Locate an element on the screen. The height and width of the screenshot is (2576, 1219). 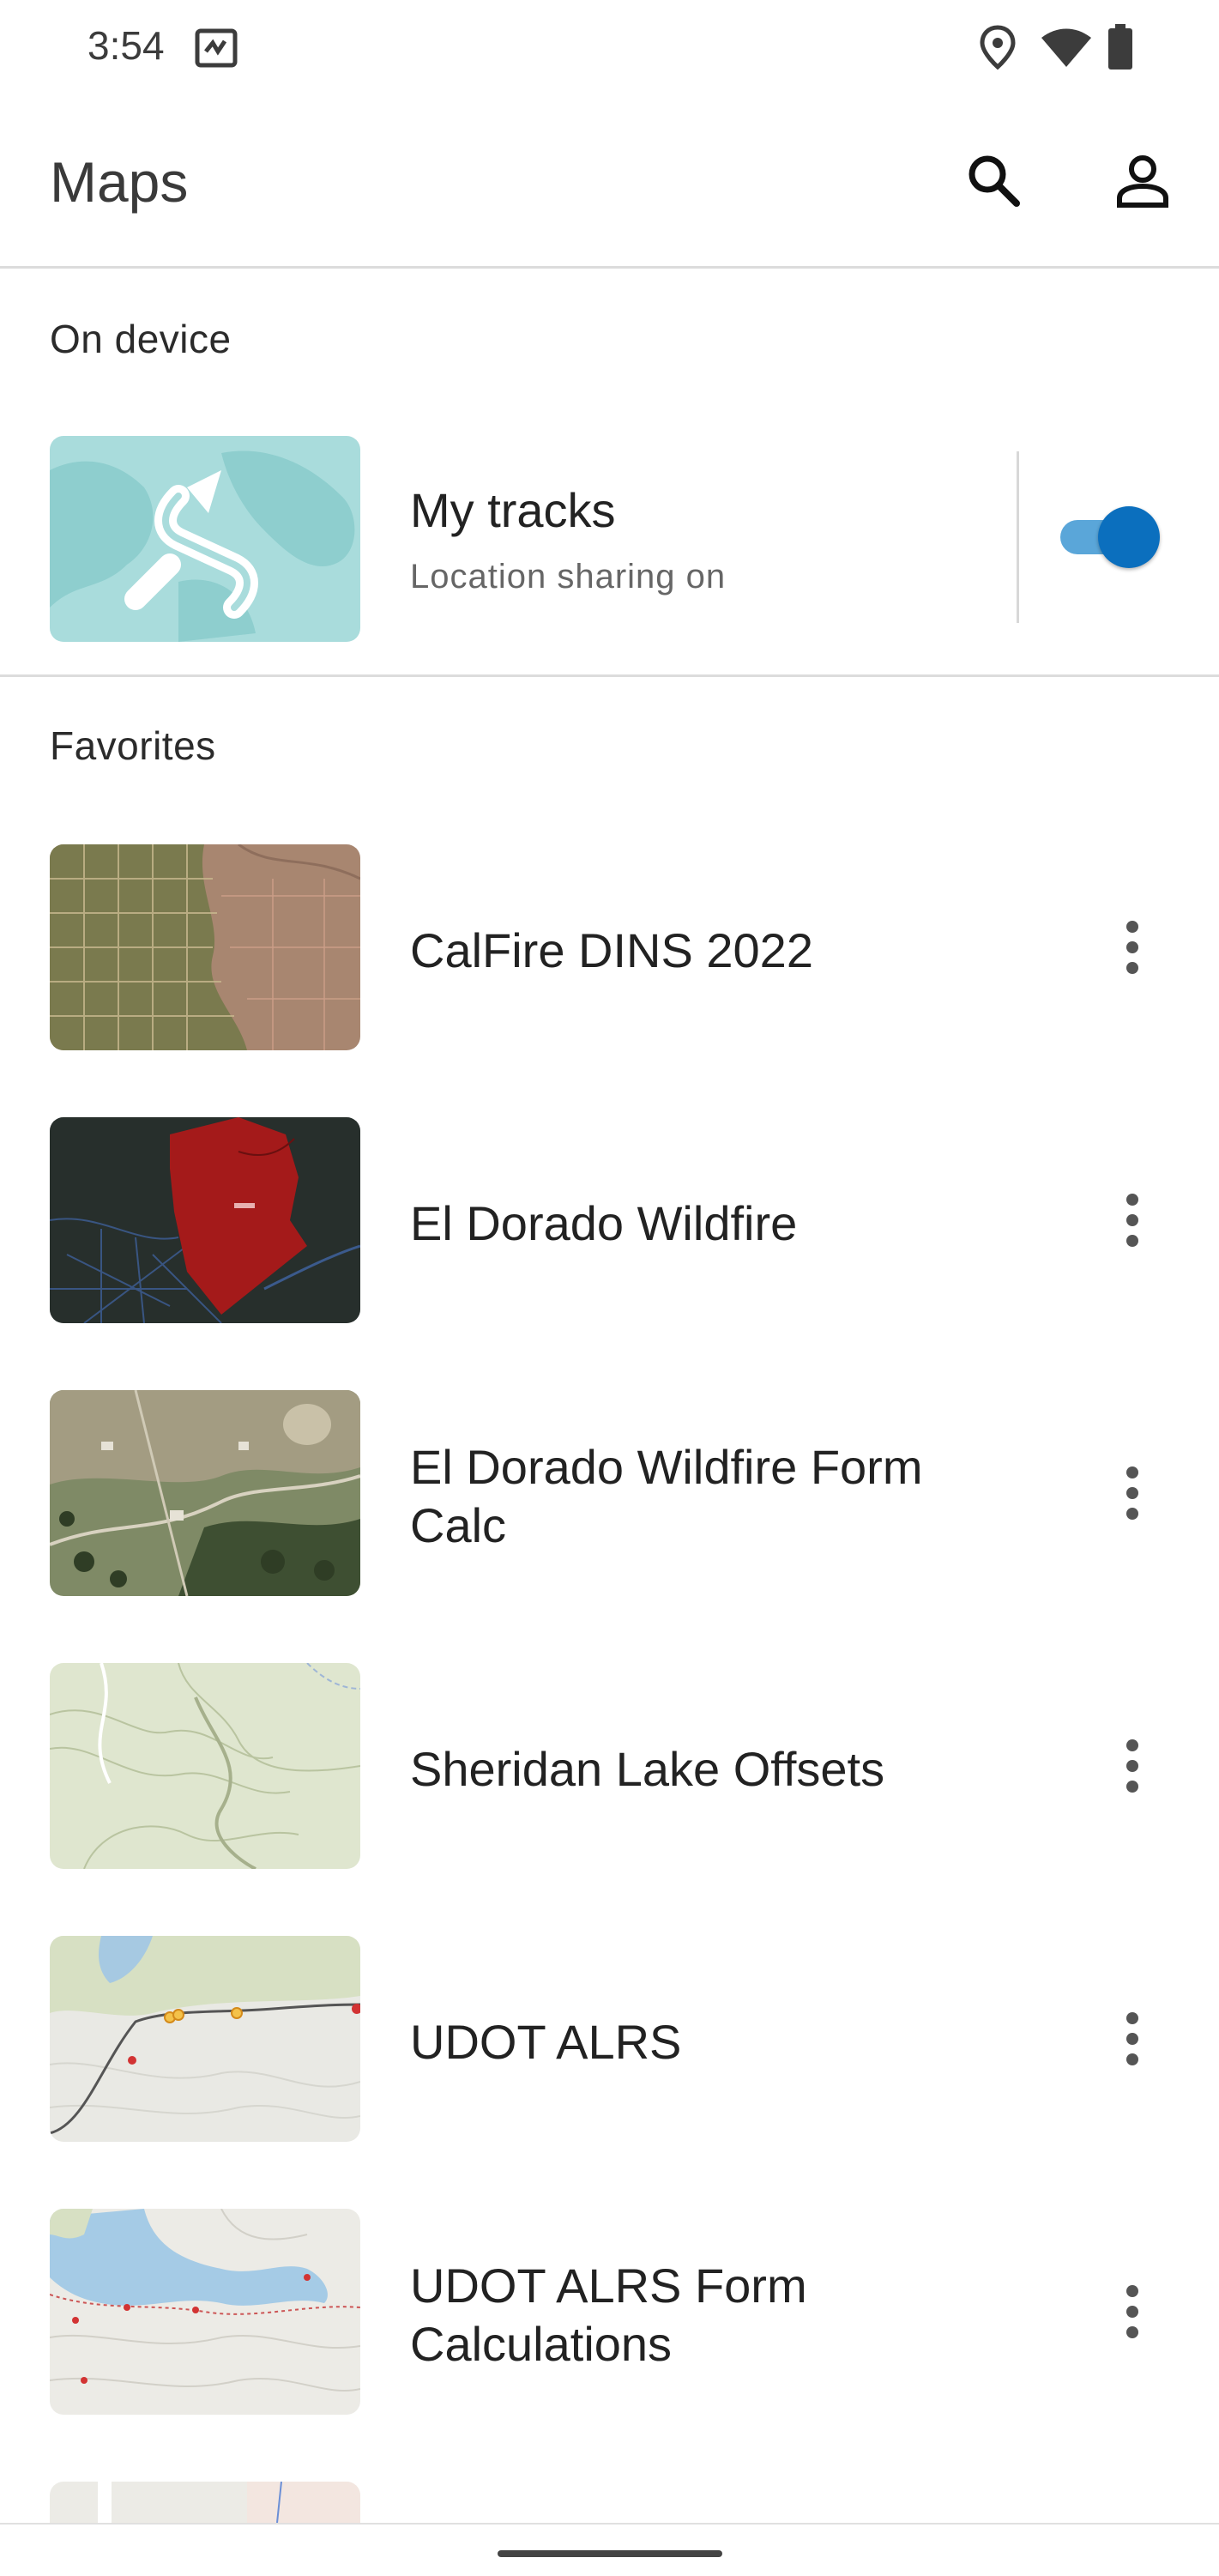
map-item-title: UDOT ALRS Form Calculations is located at coordinates (608, 2315).